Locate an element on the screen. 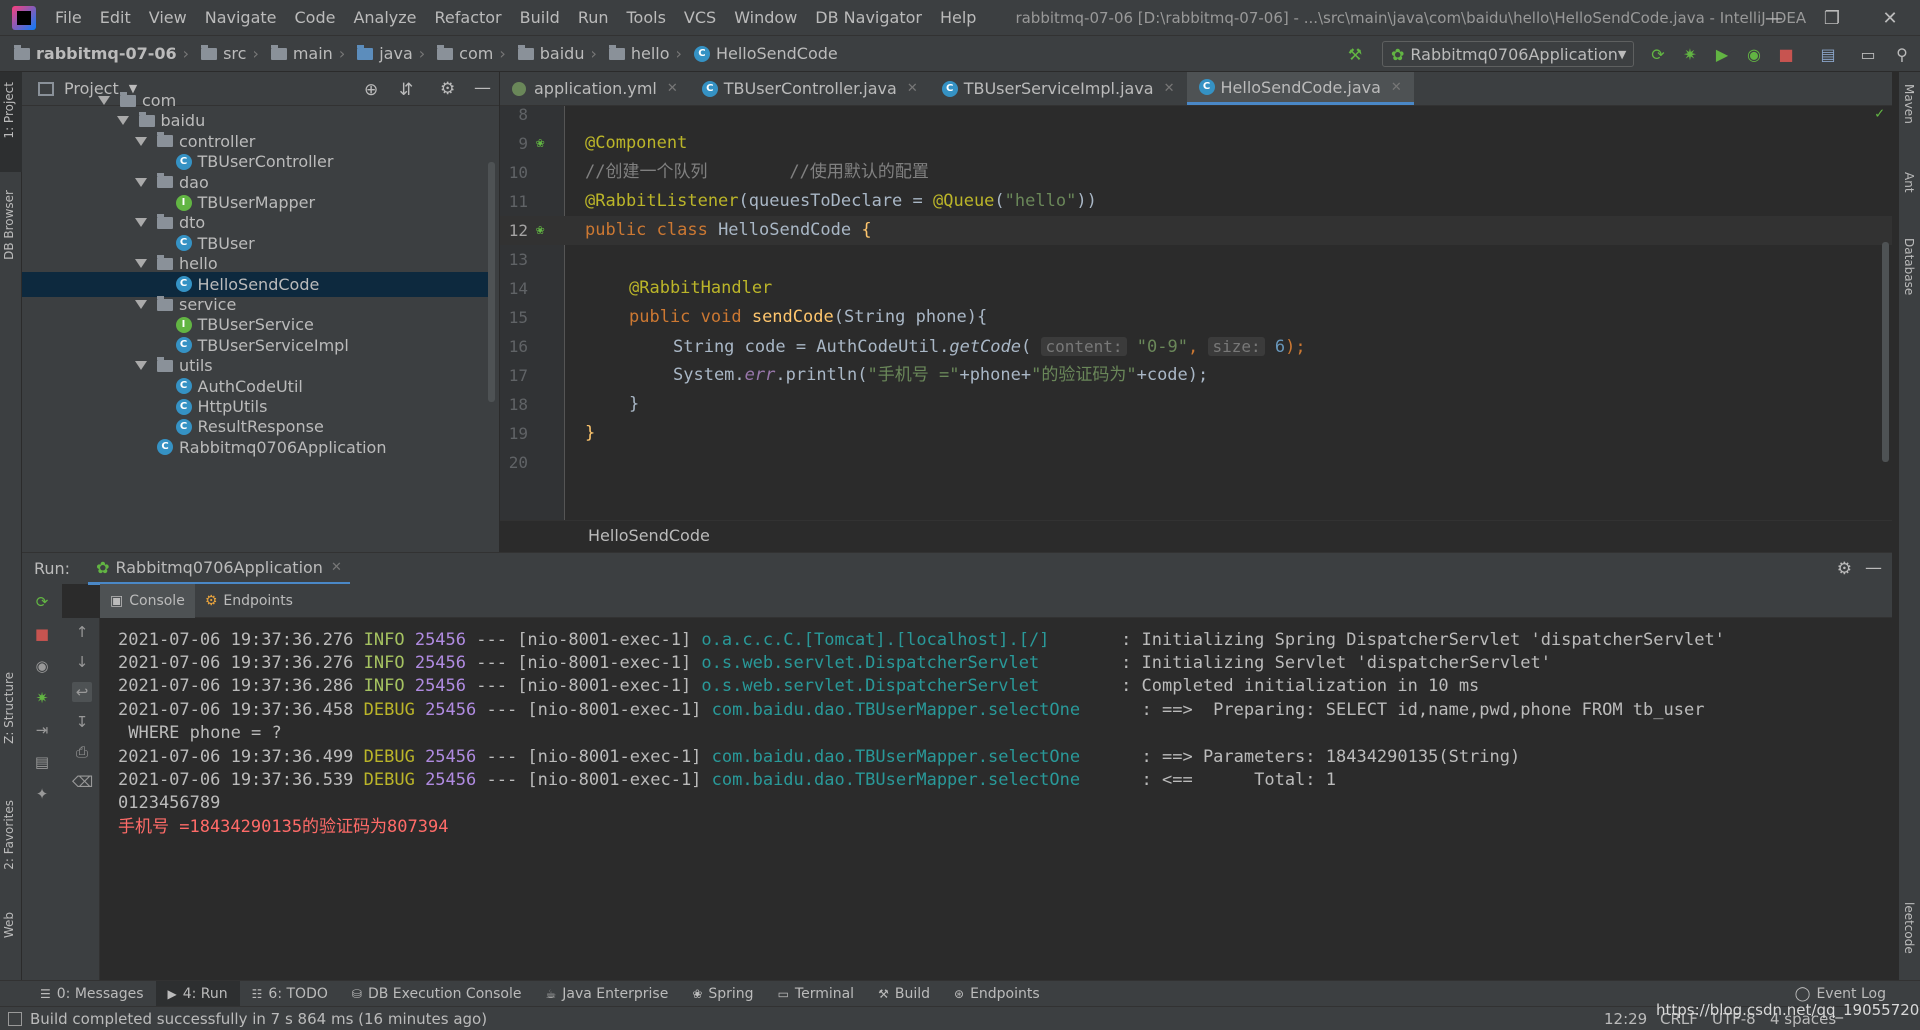 The height and width of the screenshot is (1030, 1920). breadcrumb-item: main › is located at coordinates (308, 53).